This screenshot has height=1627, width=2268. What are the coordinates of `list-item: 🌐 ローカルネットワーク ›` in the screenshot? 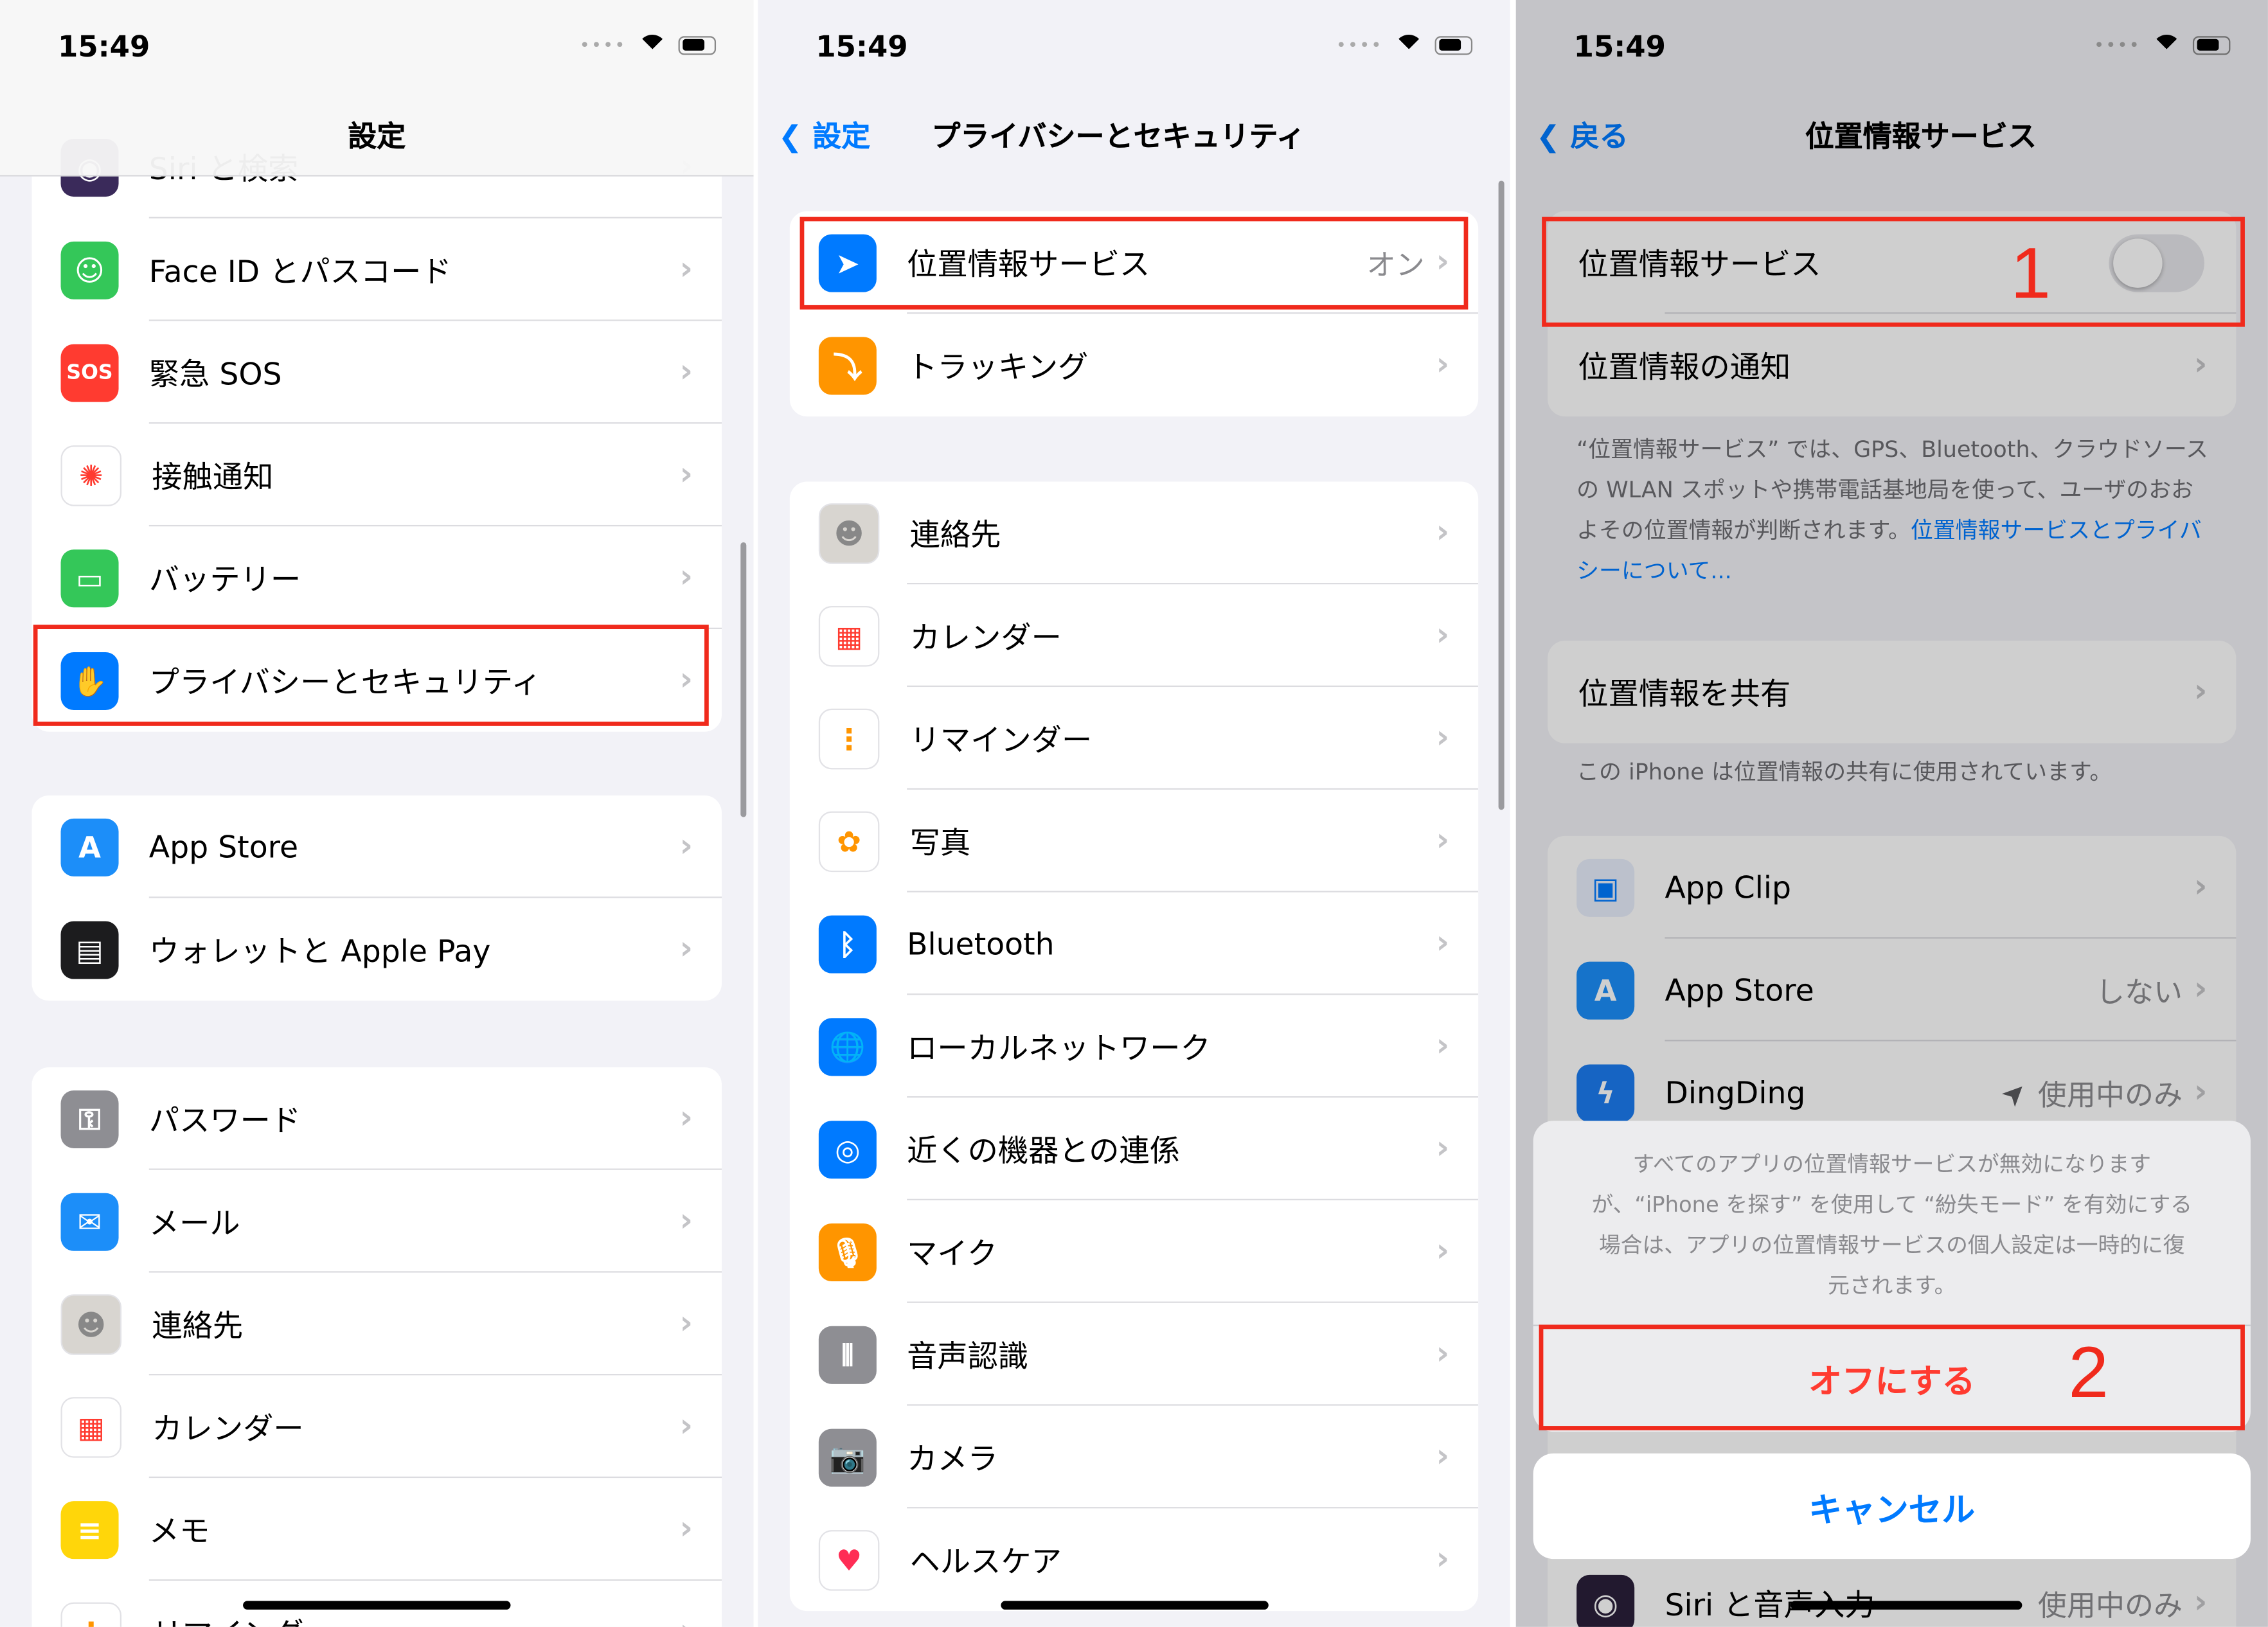 It's located at (1134, 1046).